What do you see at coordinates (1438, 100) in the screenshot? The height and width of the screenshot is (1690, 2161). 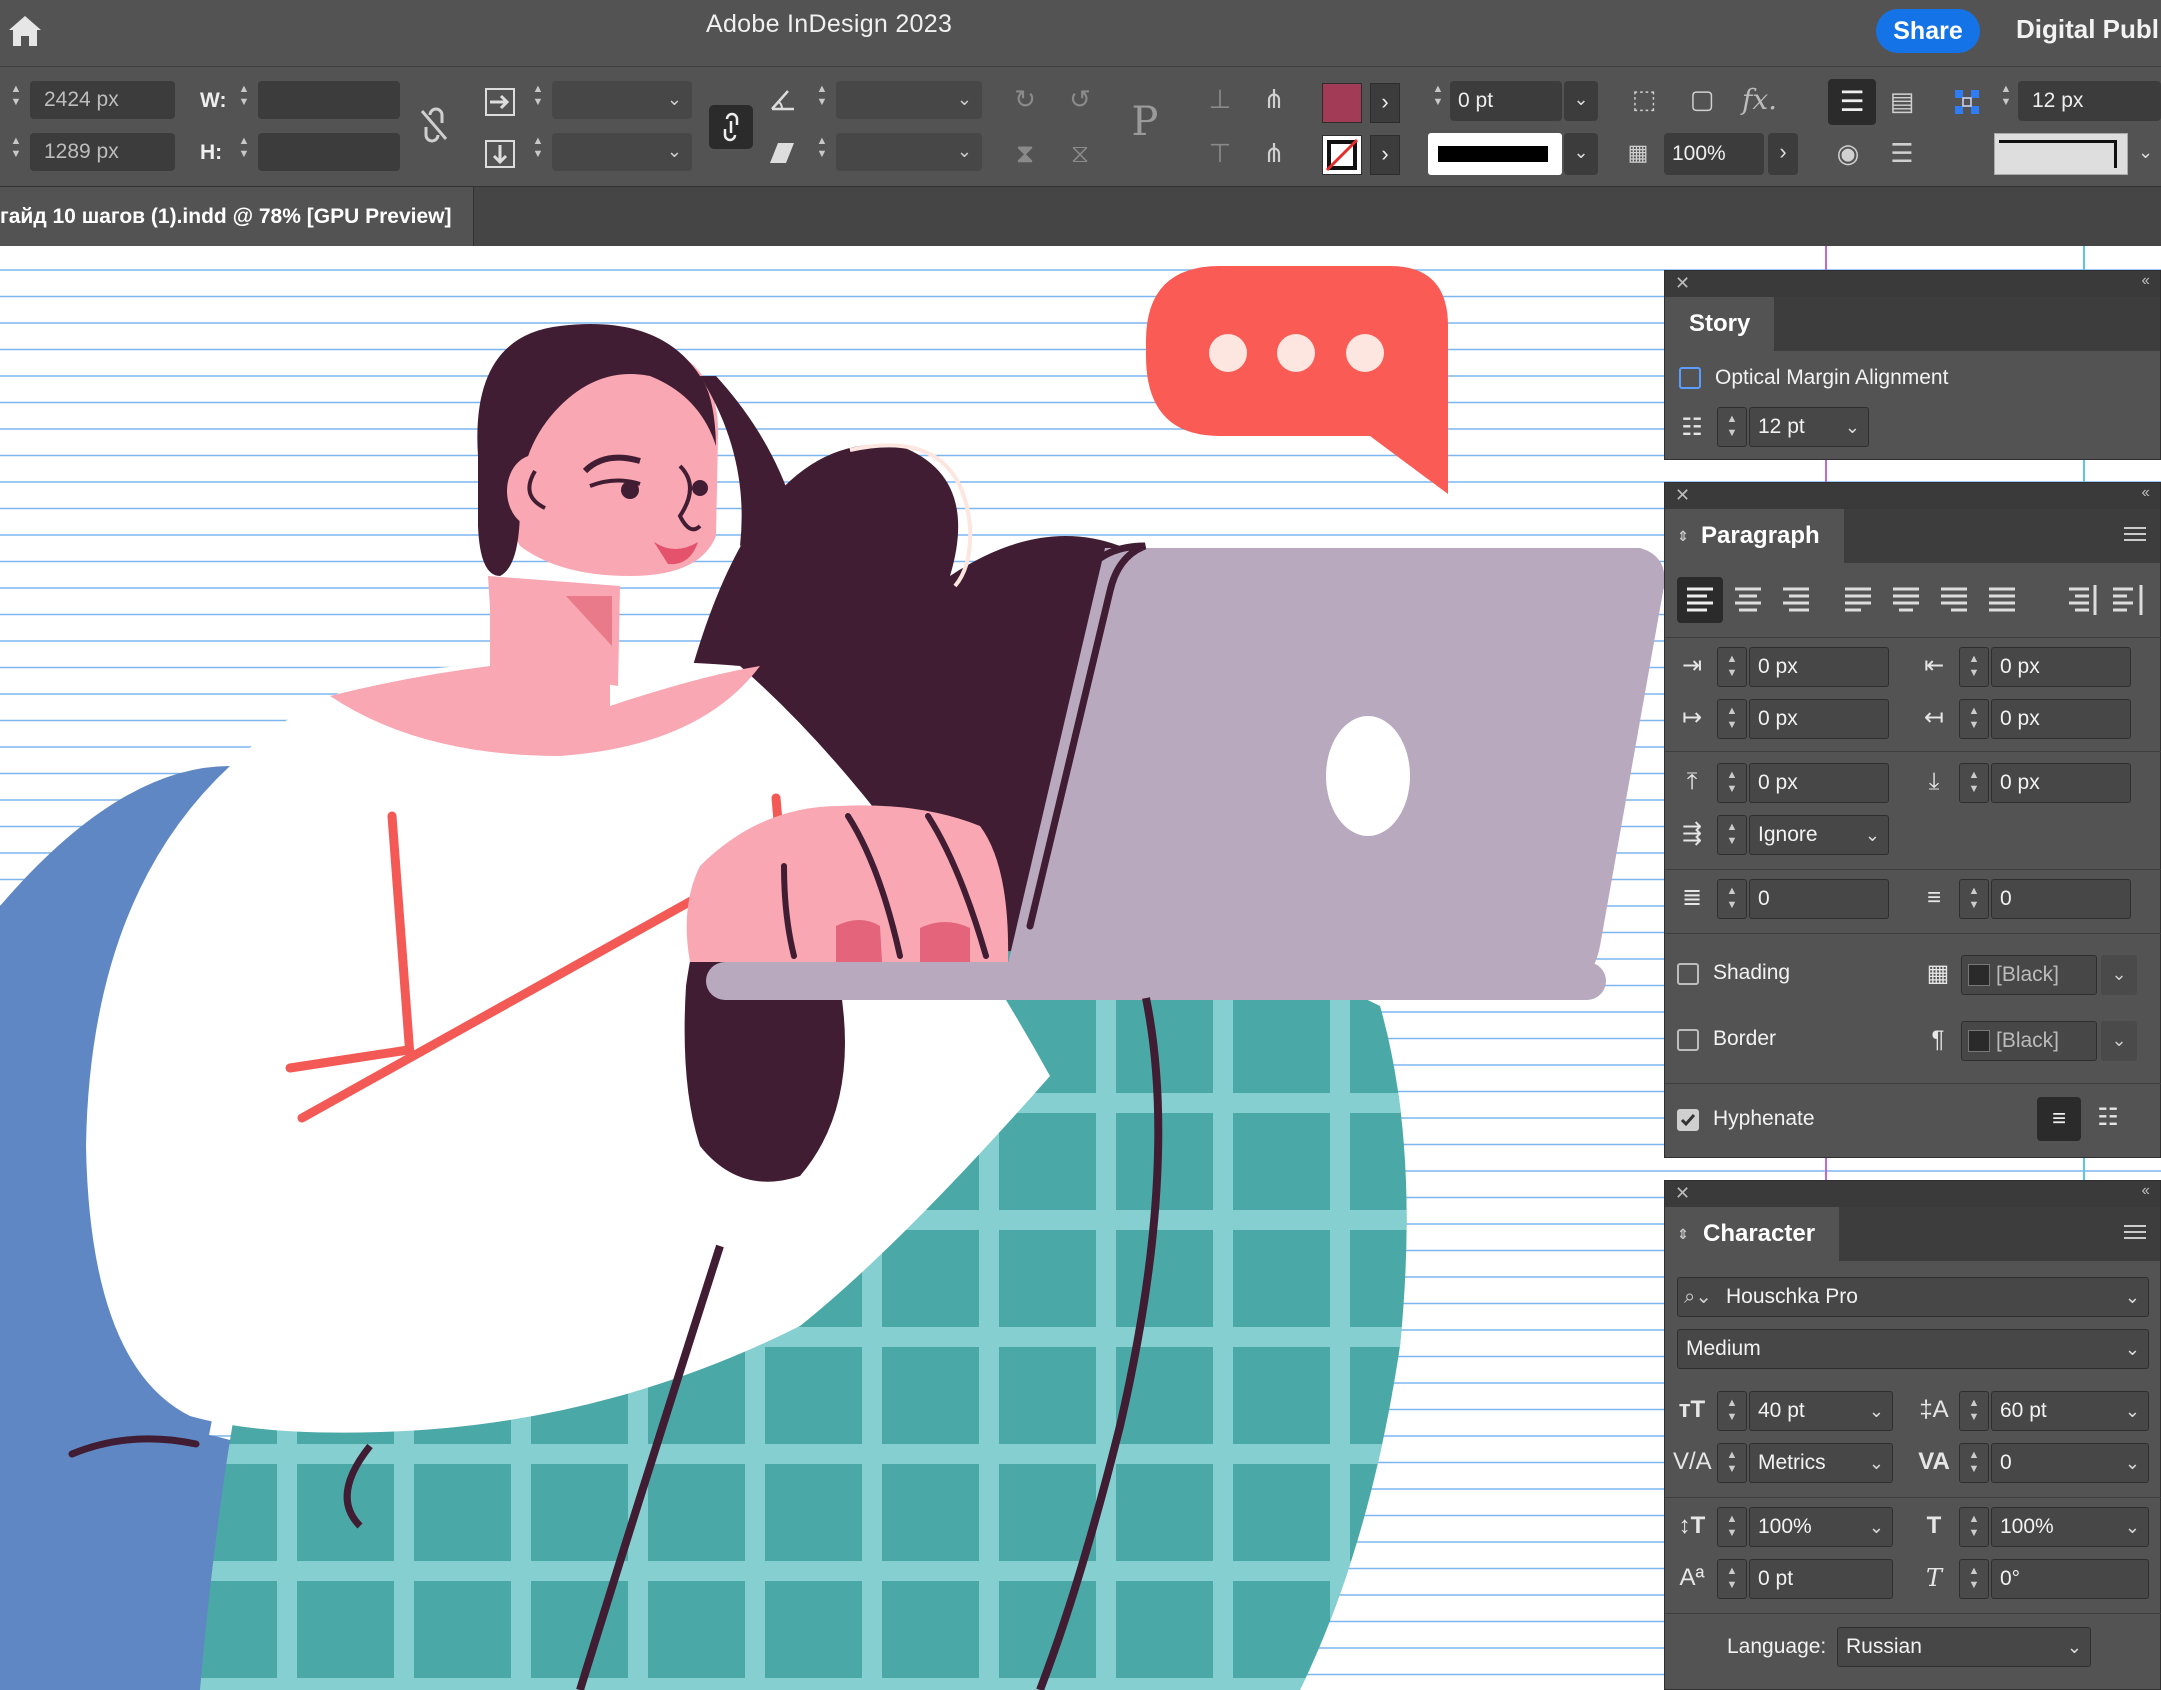 I see `stroke-weight-stepper: ▲ ▼` at bounding box center [1438, 100].